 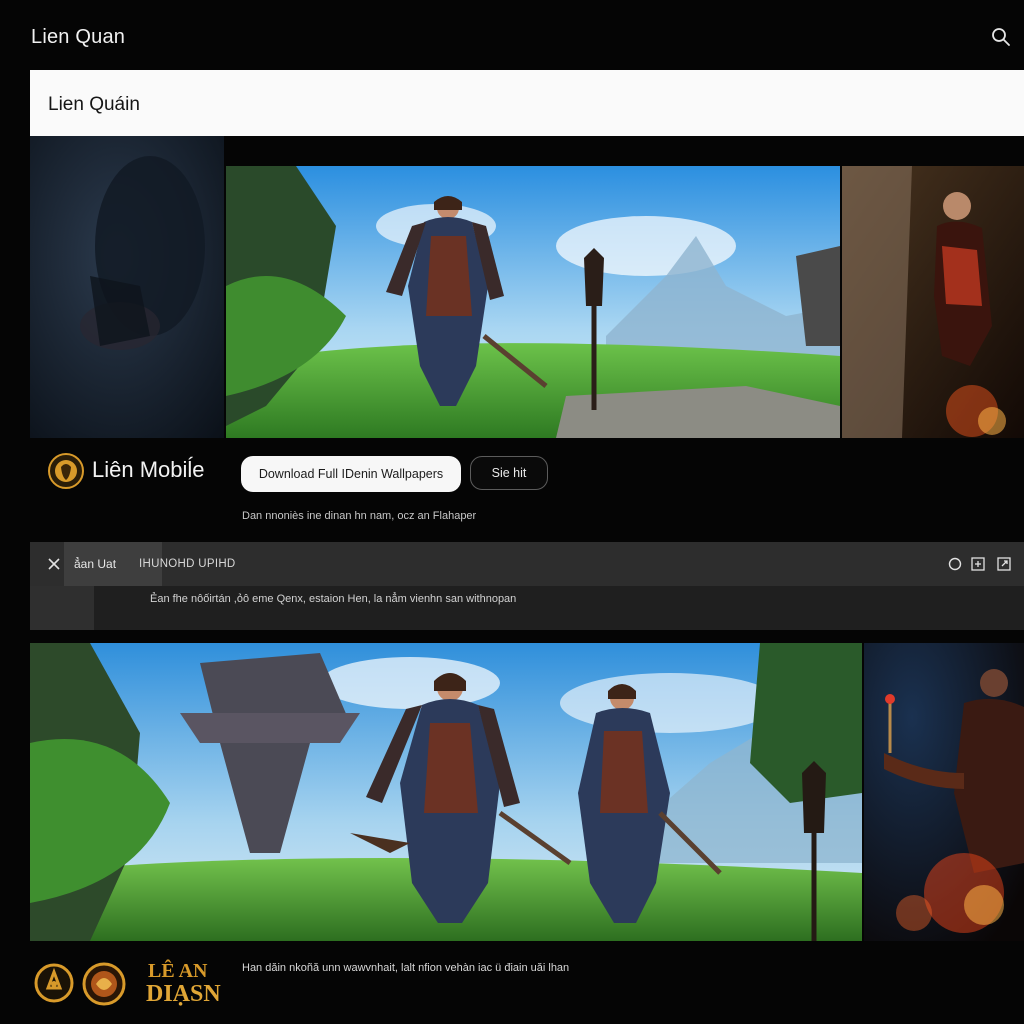 What do you see at coordinates (54, 564) in the screenshot?
I see `close-icon` at bounding box center [54, 564].